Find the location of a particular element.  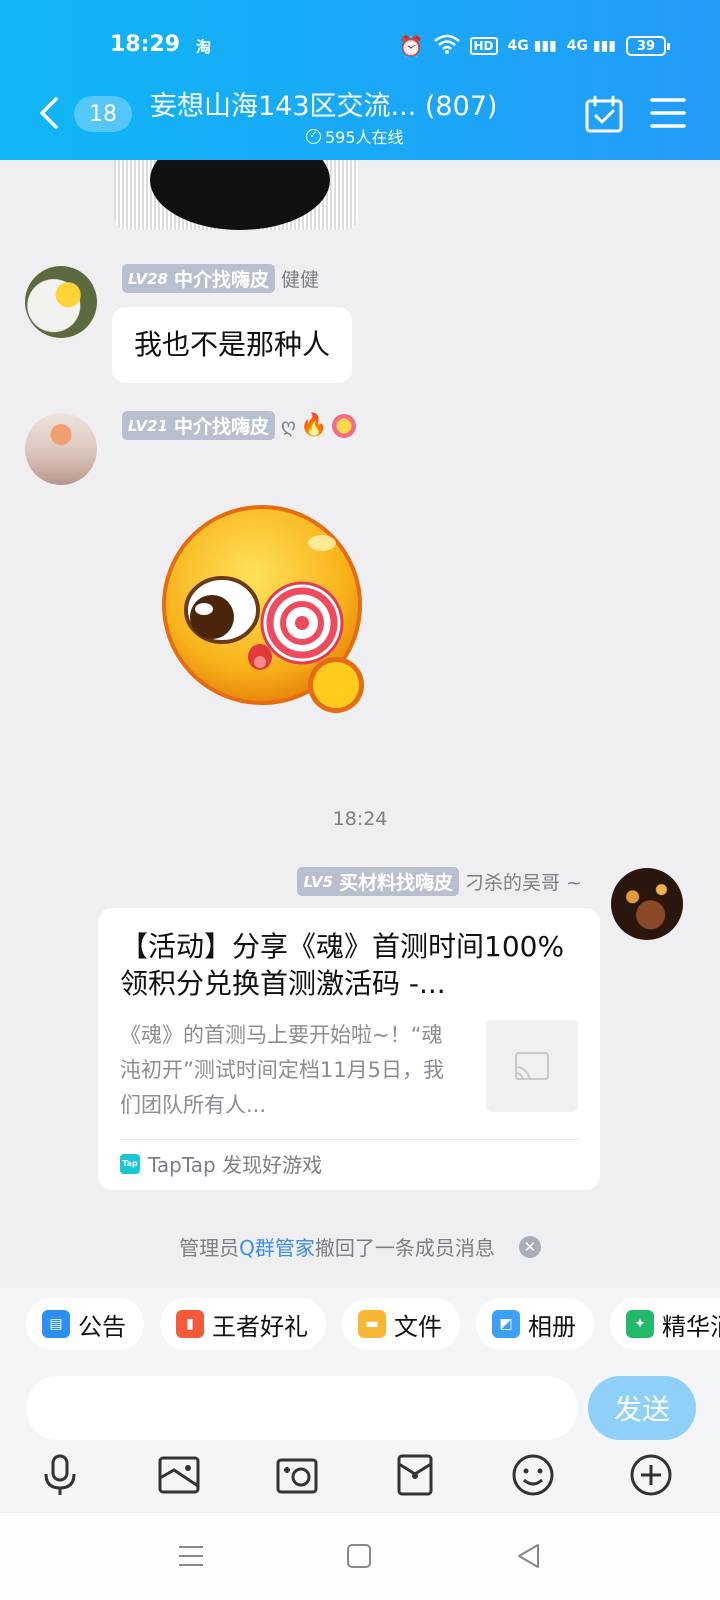

card-divider is located at coordinates (349, 1139).